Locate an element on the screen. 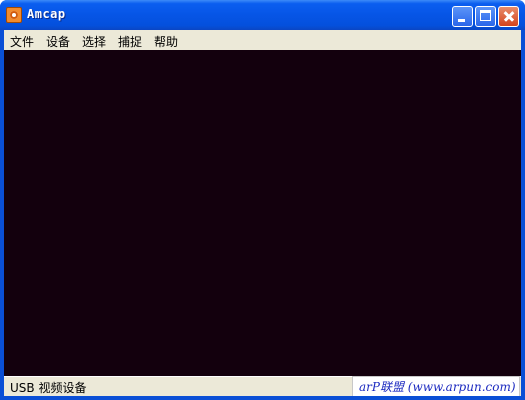 The width and height of the screenshot is (525, 400). title-bar: Amcap is located at coordinates (262, 15).